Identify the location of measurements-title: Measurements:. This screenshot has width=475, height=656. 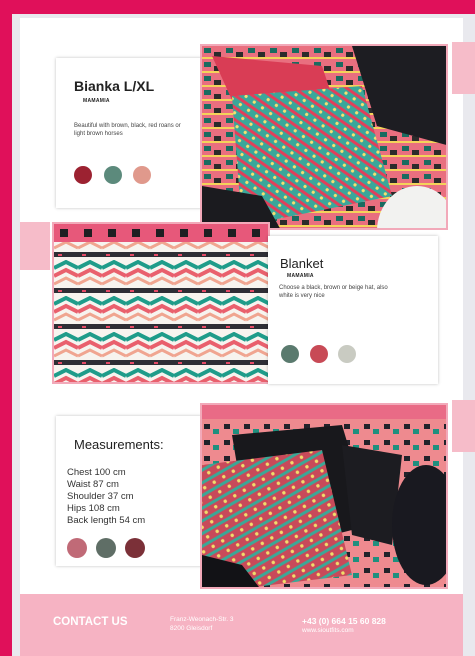
(119, 444).